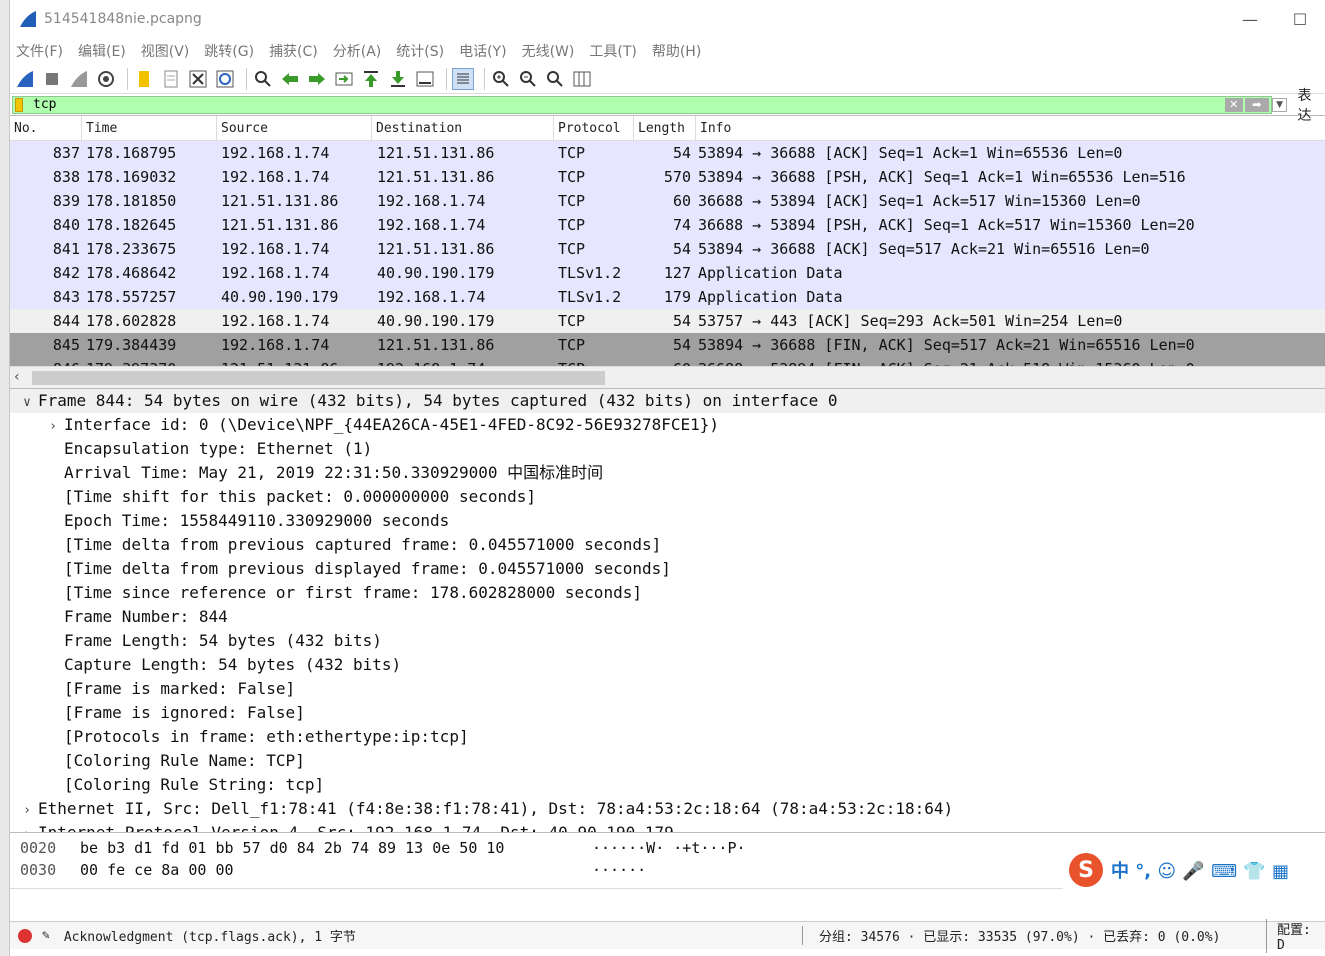 This screenshot has height=956, width=1325. What do you see at coordinates (25, 79) in the screenshot?
I see `shark-fin-start-icon` at bounding box center [25, 79].